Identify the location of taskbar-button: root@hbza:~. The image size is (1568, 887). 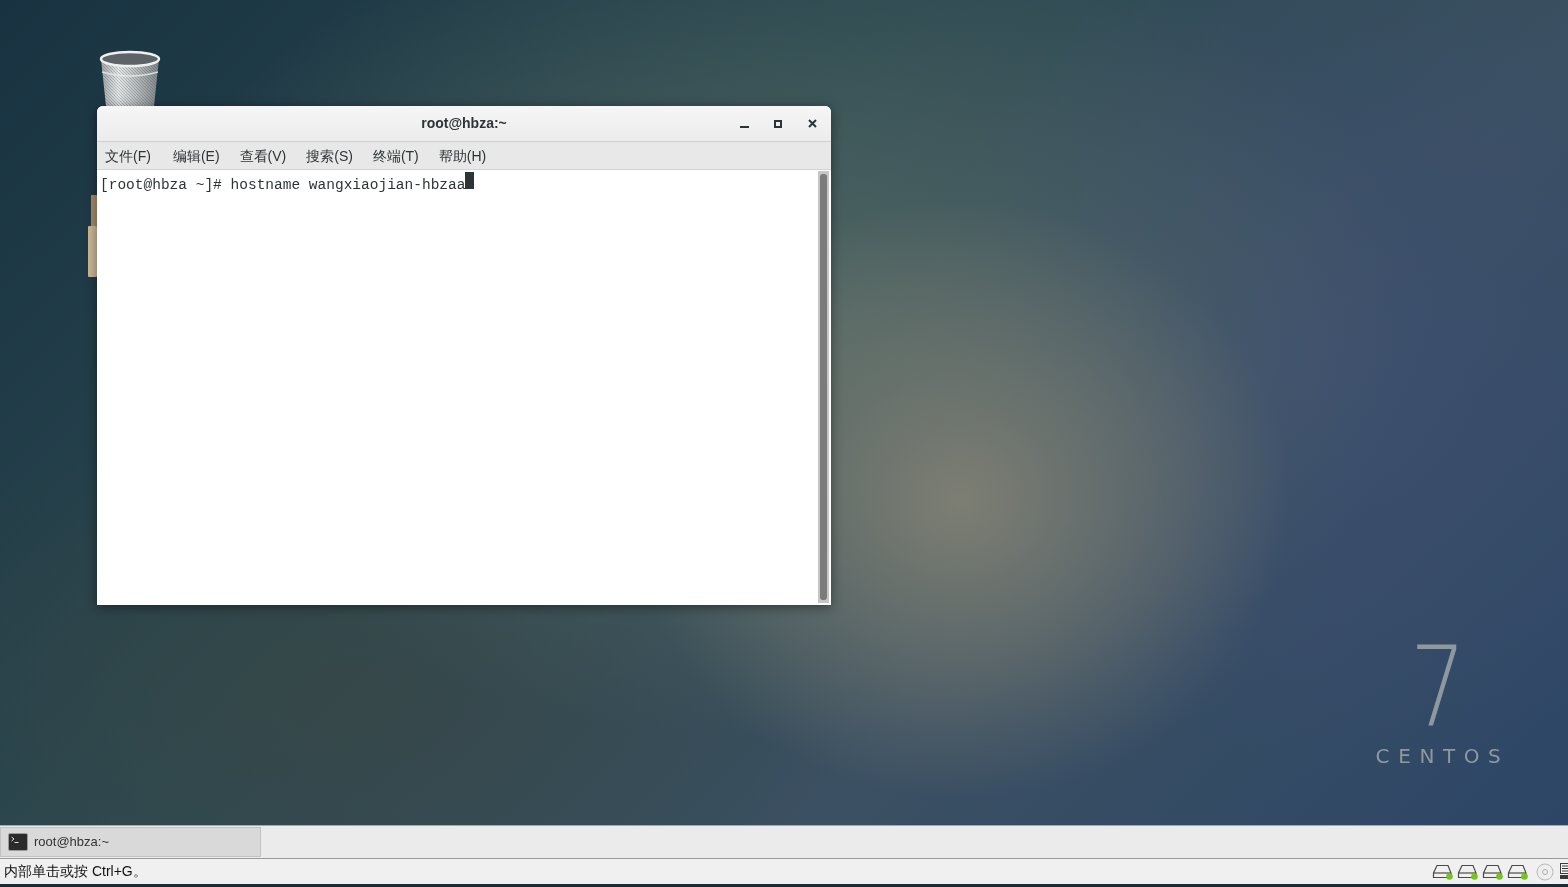
(130, 842).